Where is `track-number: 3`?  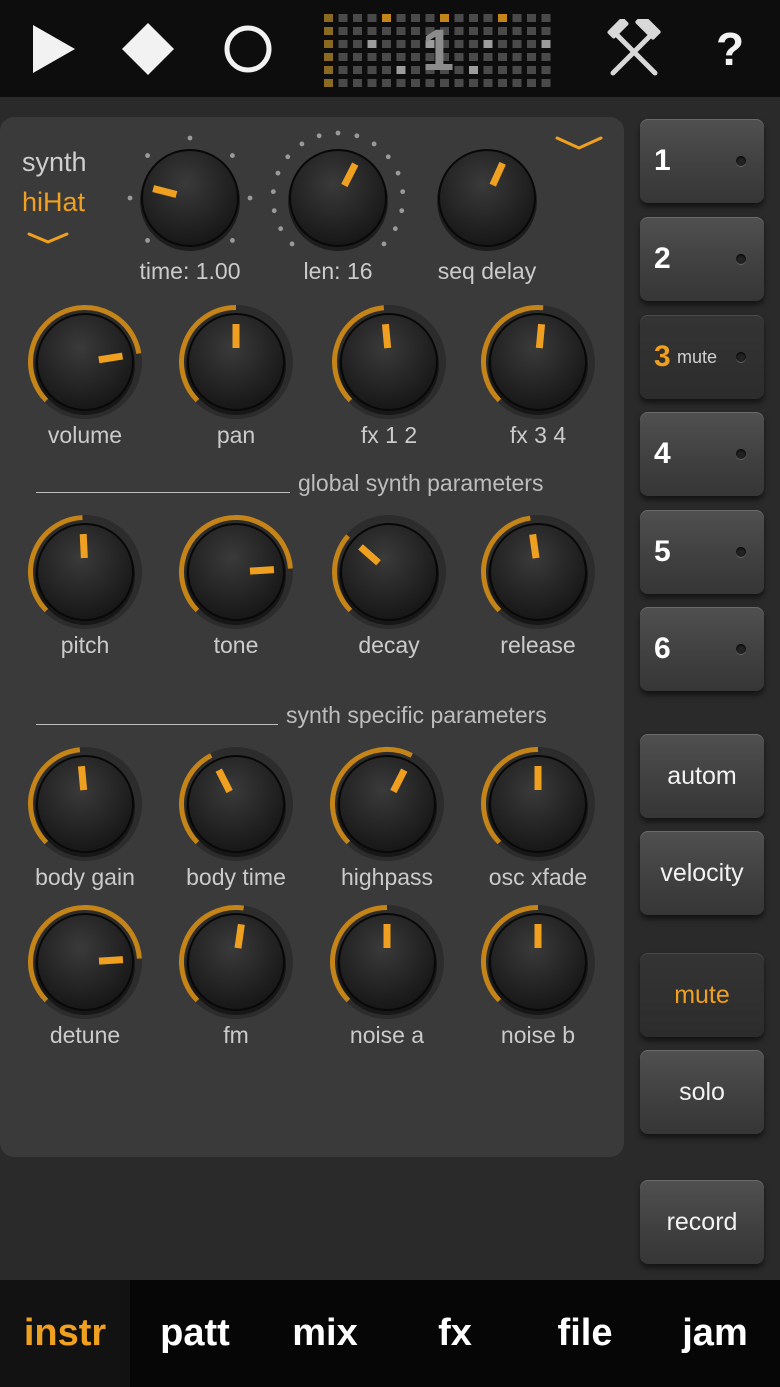 track-number: 3 is located at coordinates (662, 356).